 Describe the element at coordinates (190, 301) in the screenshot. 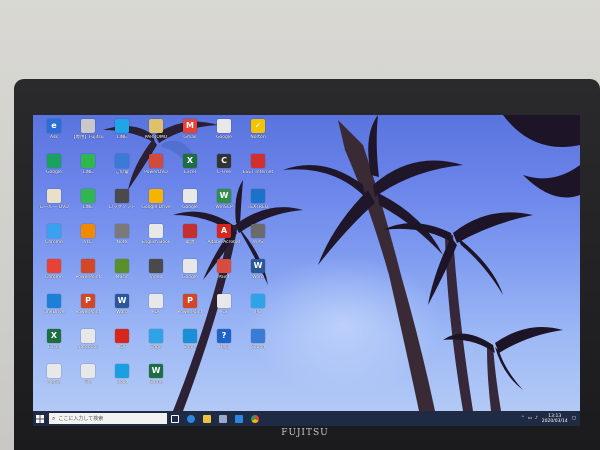

I see `app-icon: P` at that location.